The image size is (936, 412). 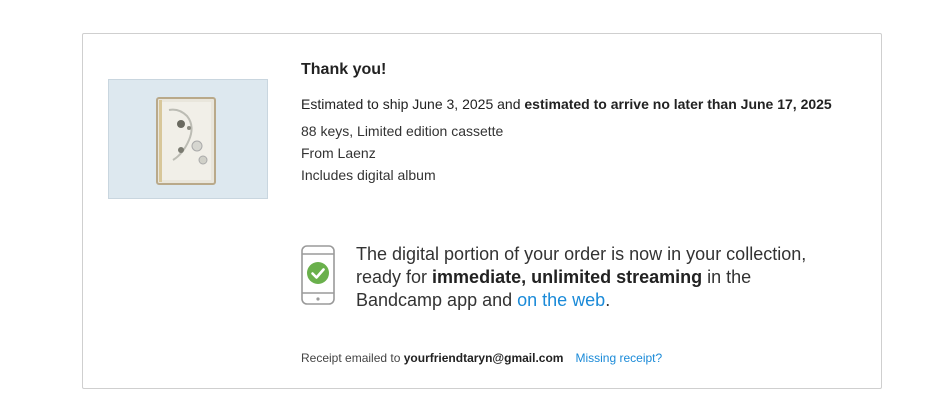 What do you see at coordinates (413, 104) in the screenshot?
I see `ship-estimate-text: Estimated to ship June 3, 2025 and` at bounding box center [413, 104].